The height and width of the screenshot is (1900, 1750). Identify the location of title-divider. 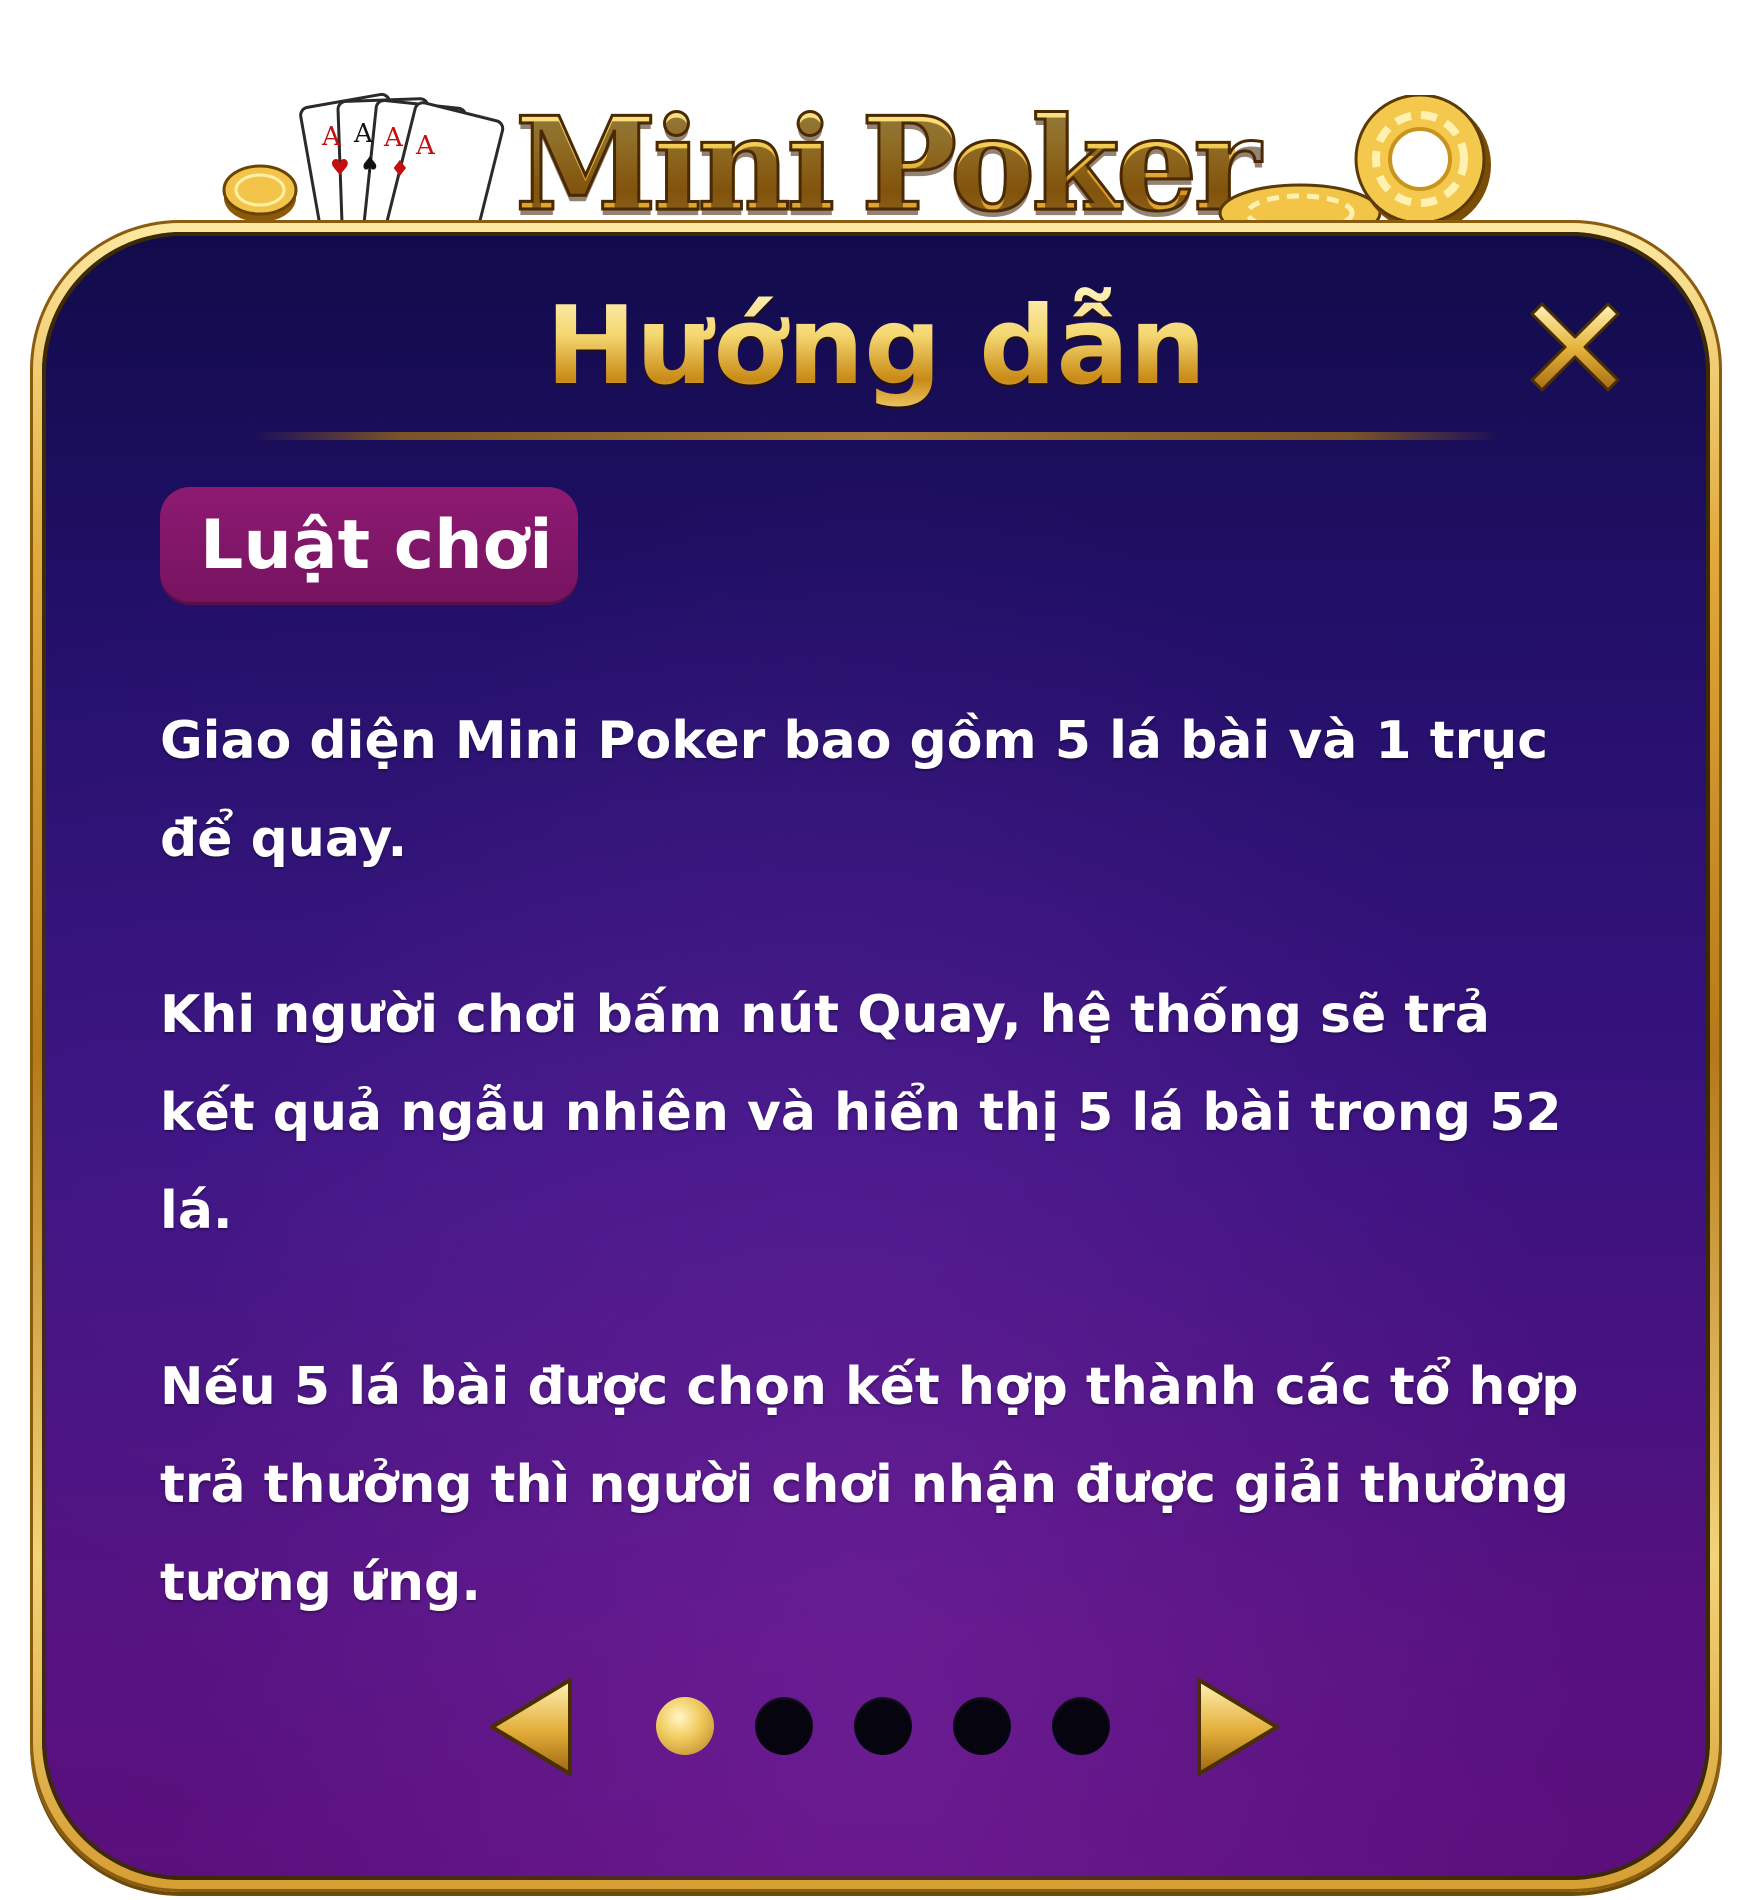
(876, 436).